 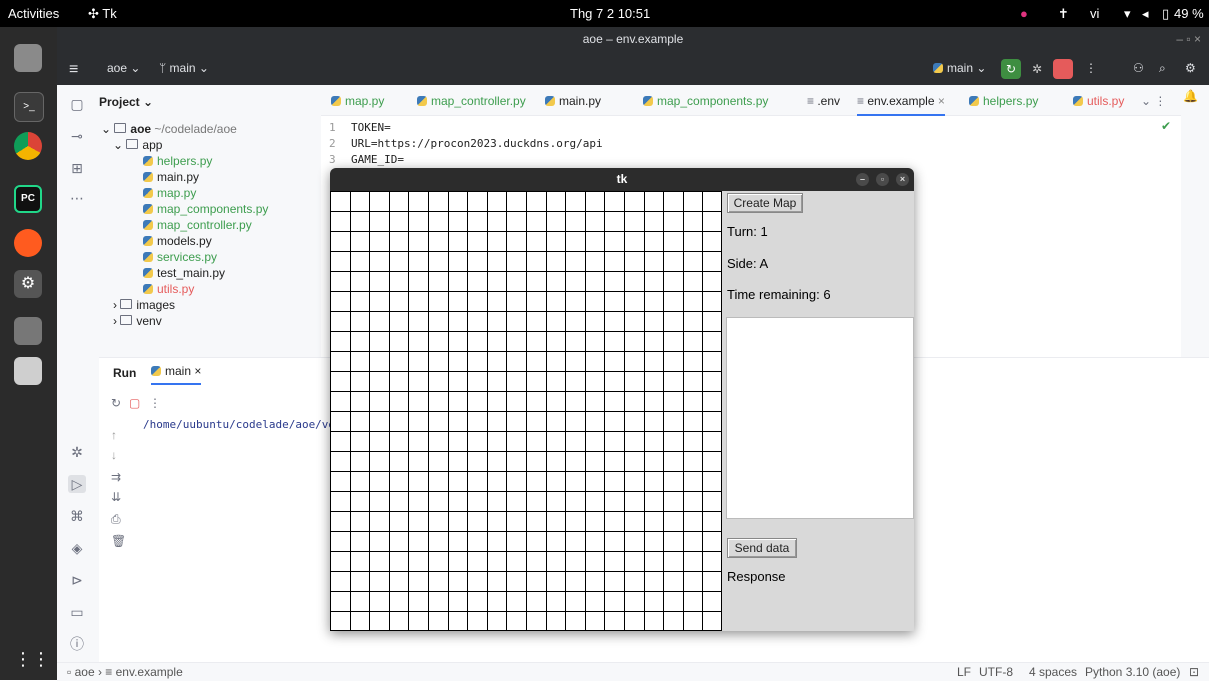 What do you see at coordinates (77, 452) in the screenshot?
I see `debug-tool-icon: ✲` at bounding box center [77, 452].